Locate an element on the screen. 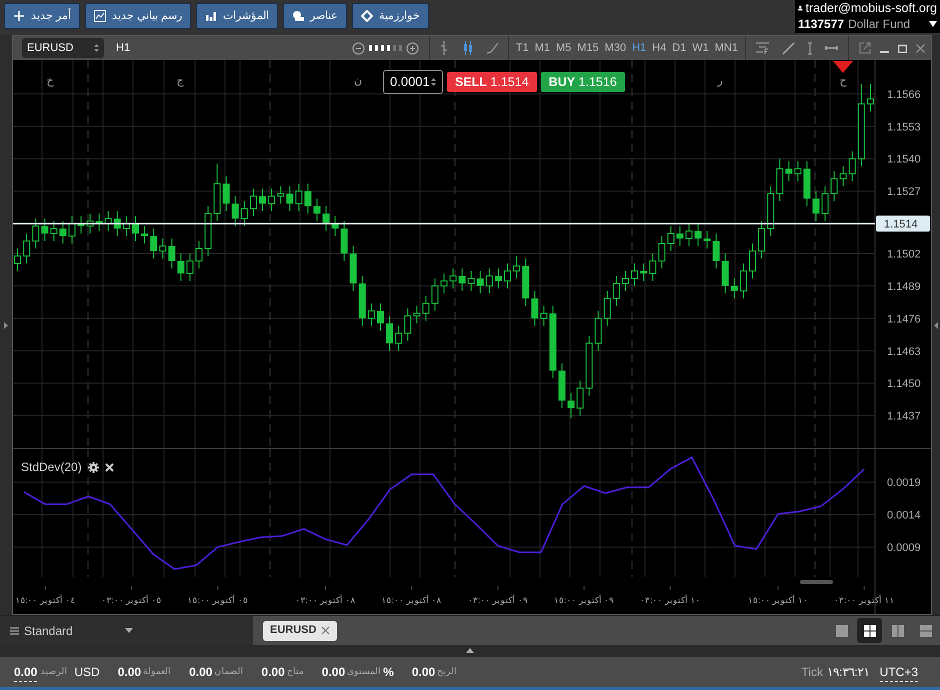  axis-tick-label: 1.1489 is located at coordinates (904, 286).